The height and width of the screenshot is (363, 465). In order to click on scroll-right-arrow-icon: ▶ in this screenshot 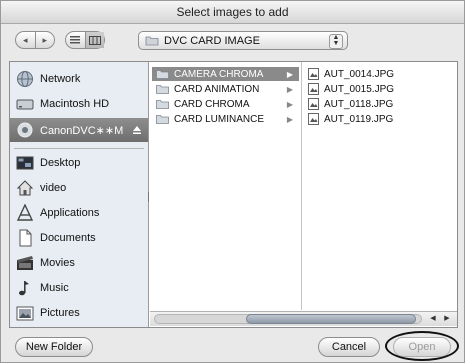, I will do `click(447, 319)`.